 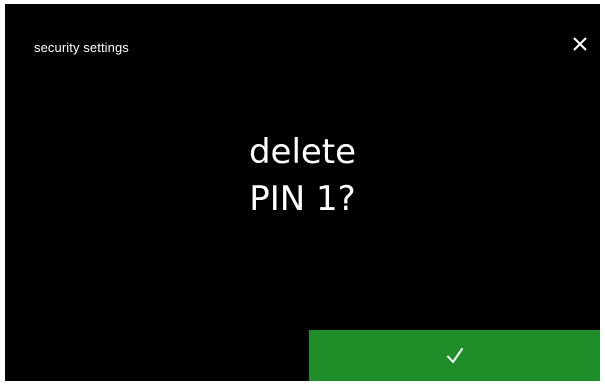 What do you see at coordinates (81, 47) in the screenshot?
I see `screen-title: security settings` at bounding box center [81, 47].